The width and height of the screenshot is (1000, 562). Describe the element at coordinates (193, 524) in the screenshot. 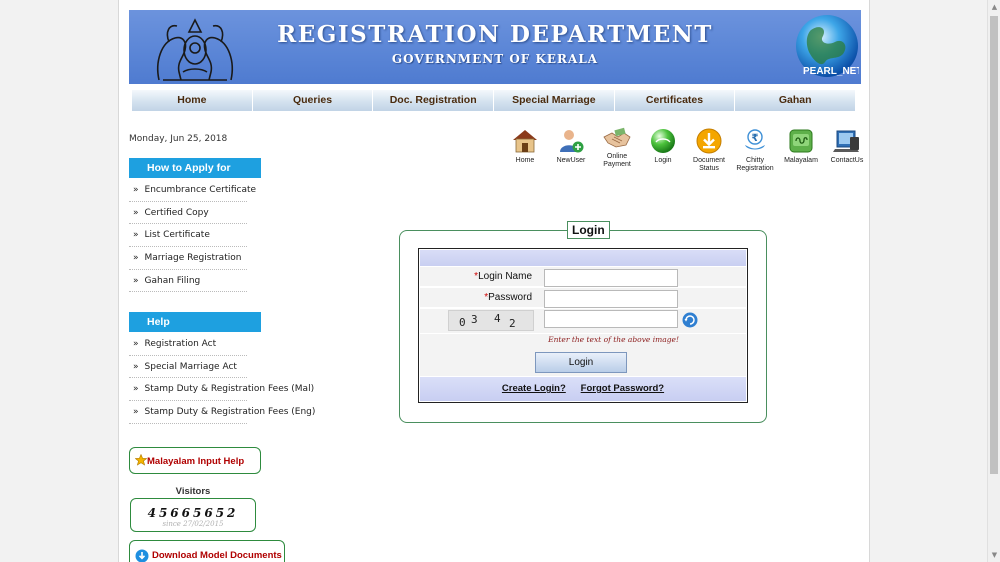

I see `visitor-since: since 27/02/2015` at that location.